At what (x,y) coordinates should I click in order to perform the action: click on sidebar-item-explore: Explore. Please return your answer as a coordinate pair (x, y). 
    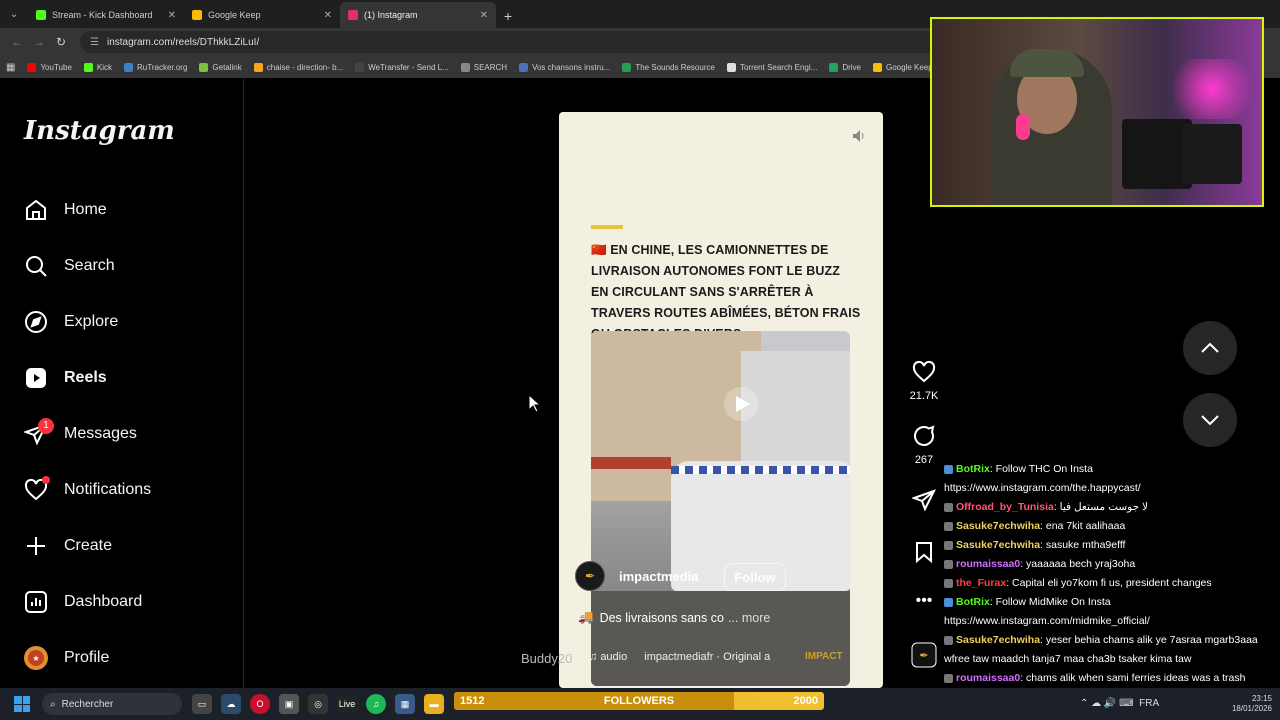
    Looking at the image, I should click on (71, 322).